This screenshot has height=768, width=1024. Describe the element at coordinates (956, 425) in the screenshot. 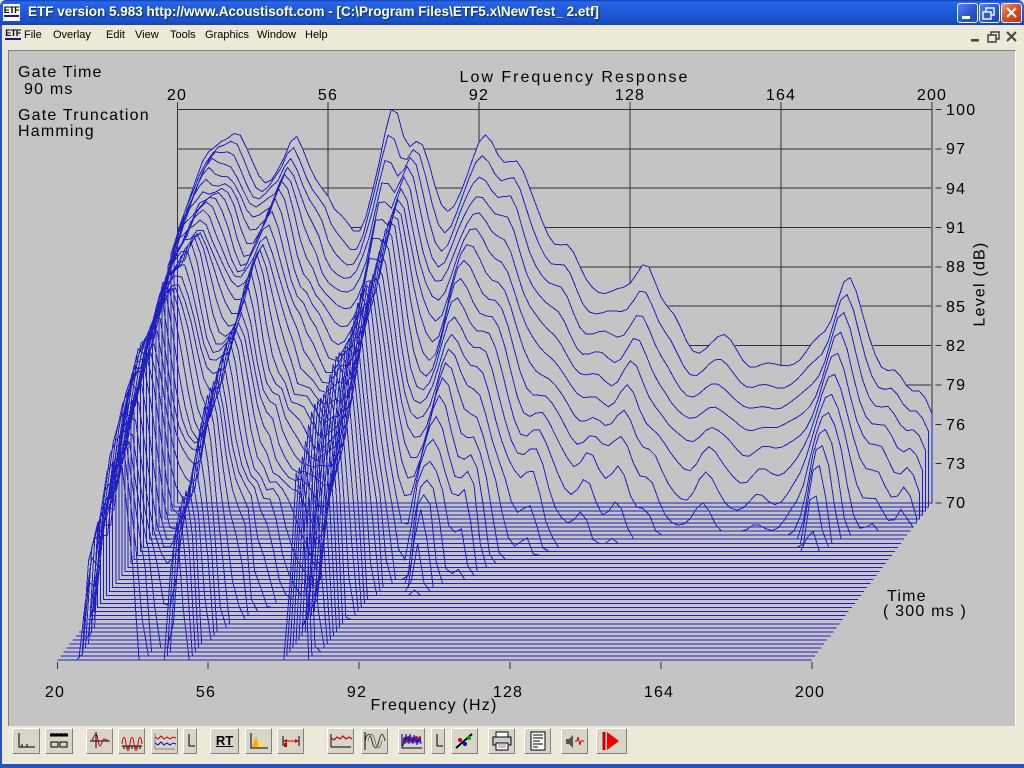

I see `svg-text: 76` at that location.